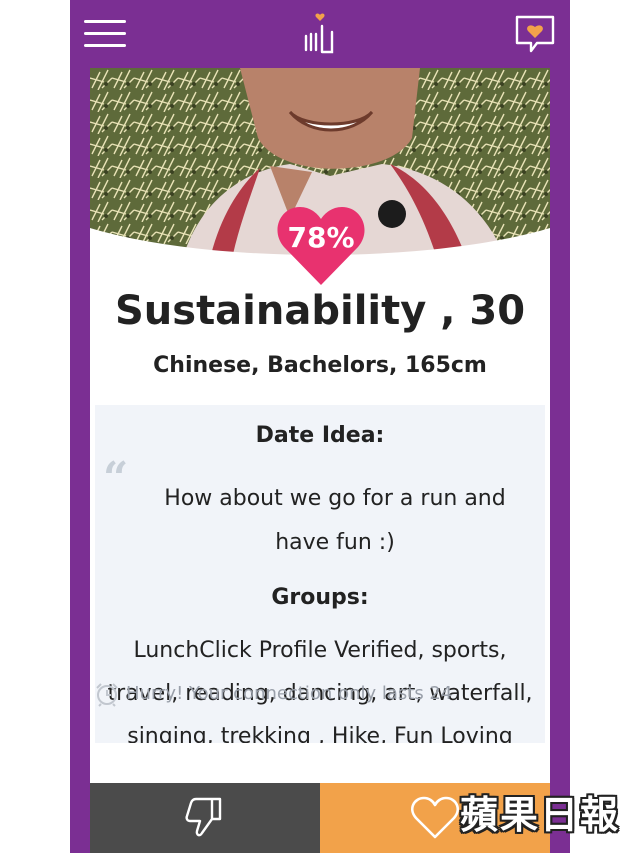  I want to click on match-badge: 78%, so click(321, 245).